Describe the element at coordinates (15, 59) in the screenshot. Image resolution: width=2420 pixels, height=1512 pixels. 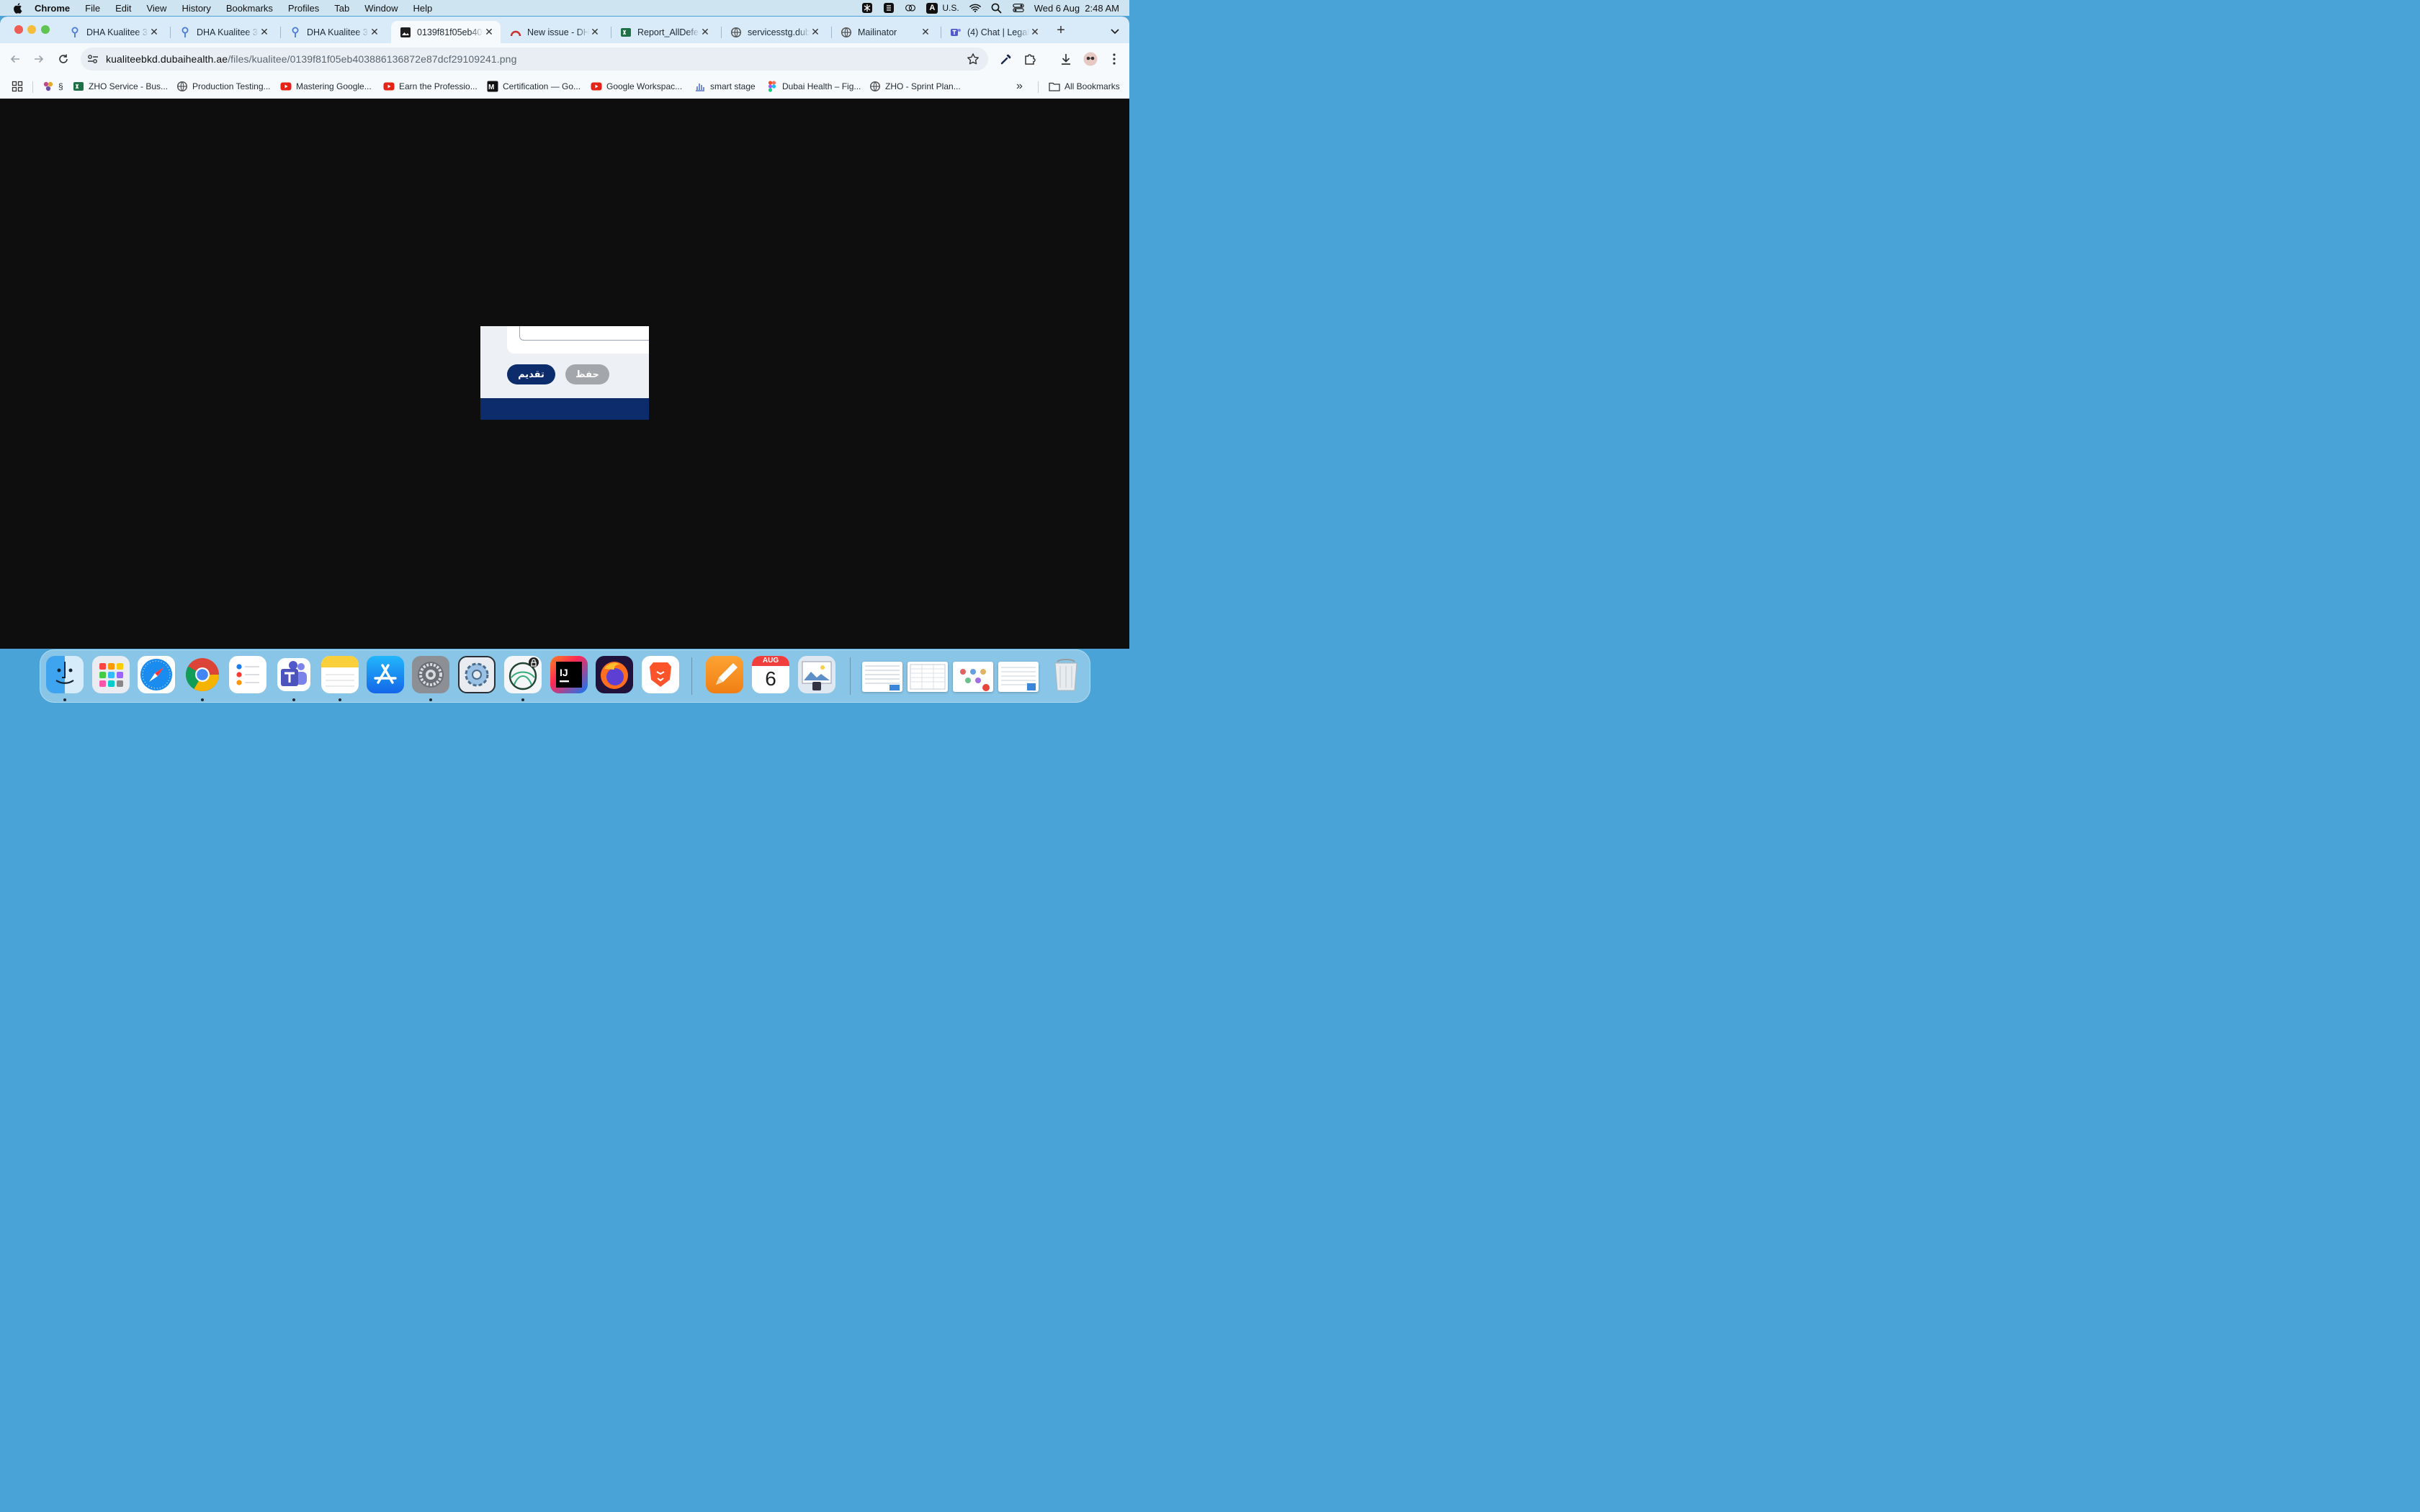
I see `back-button` at that location.